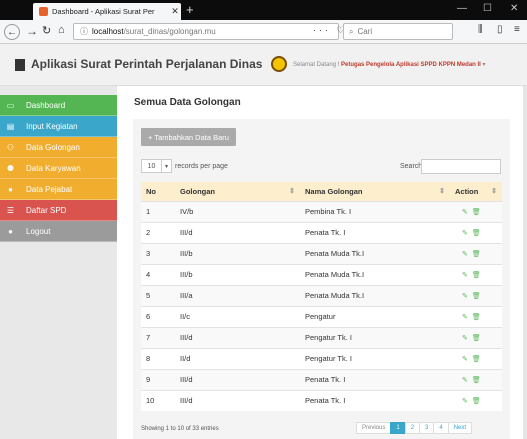 The width and height of the screenshot is (527, 439). What do you see at coordinates (197, 191) in the screenshot?
I see `col-label: Golongan` at bounding box center [197, 191].